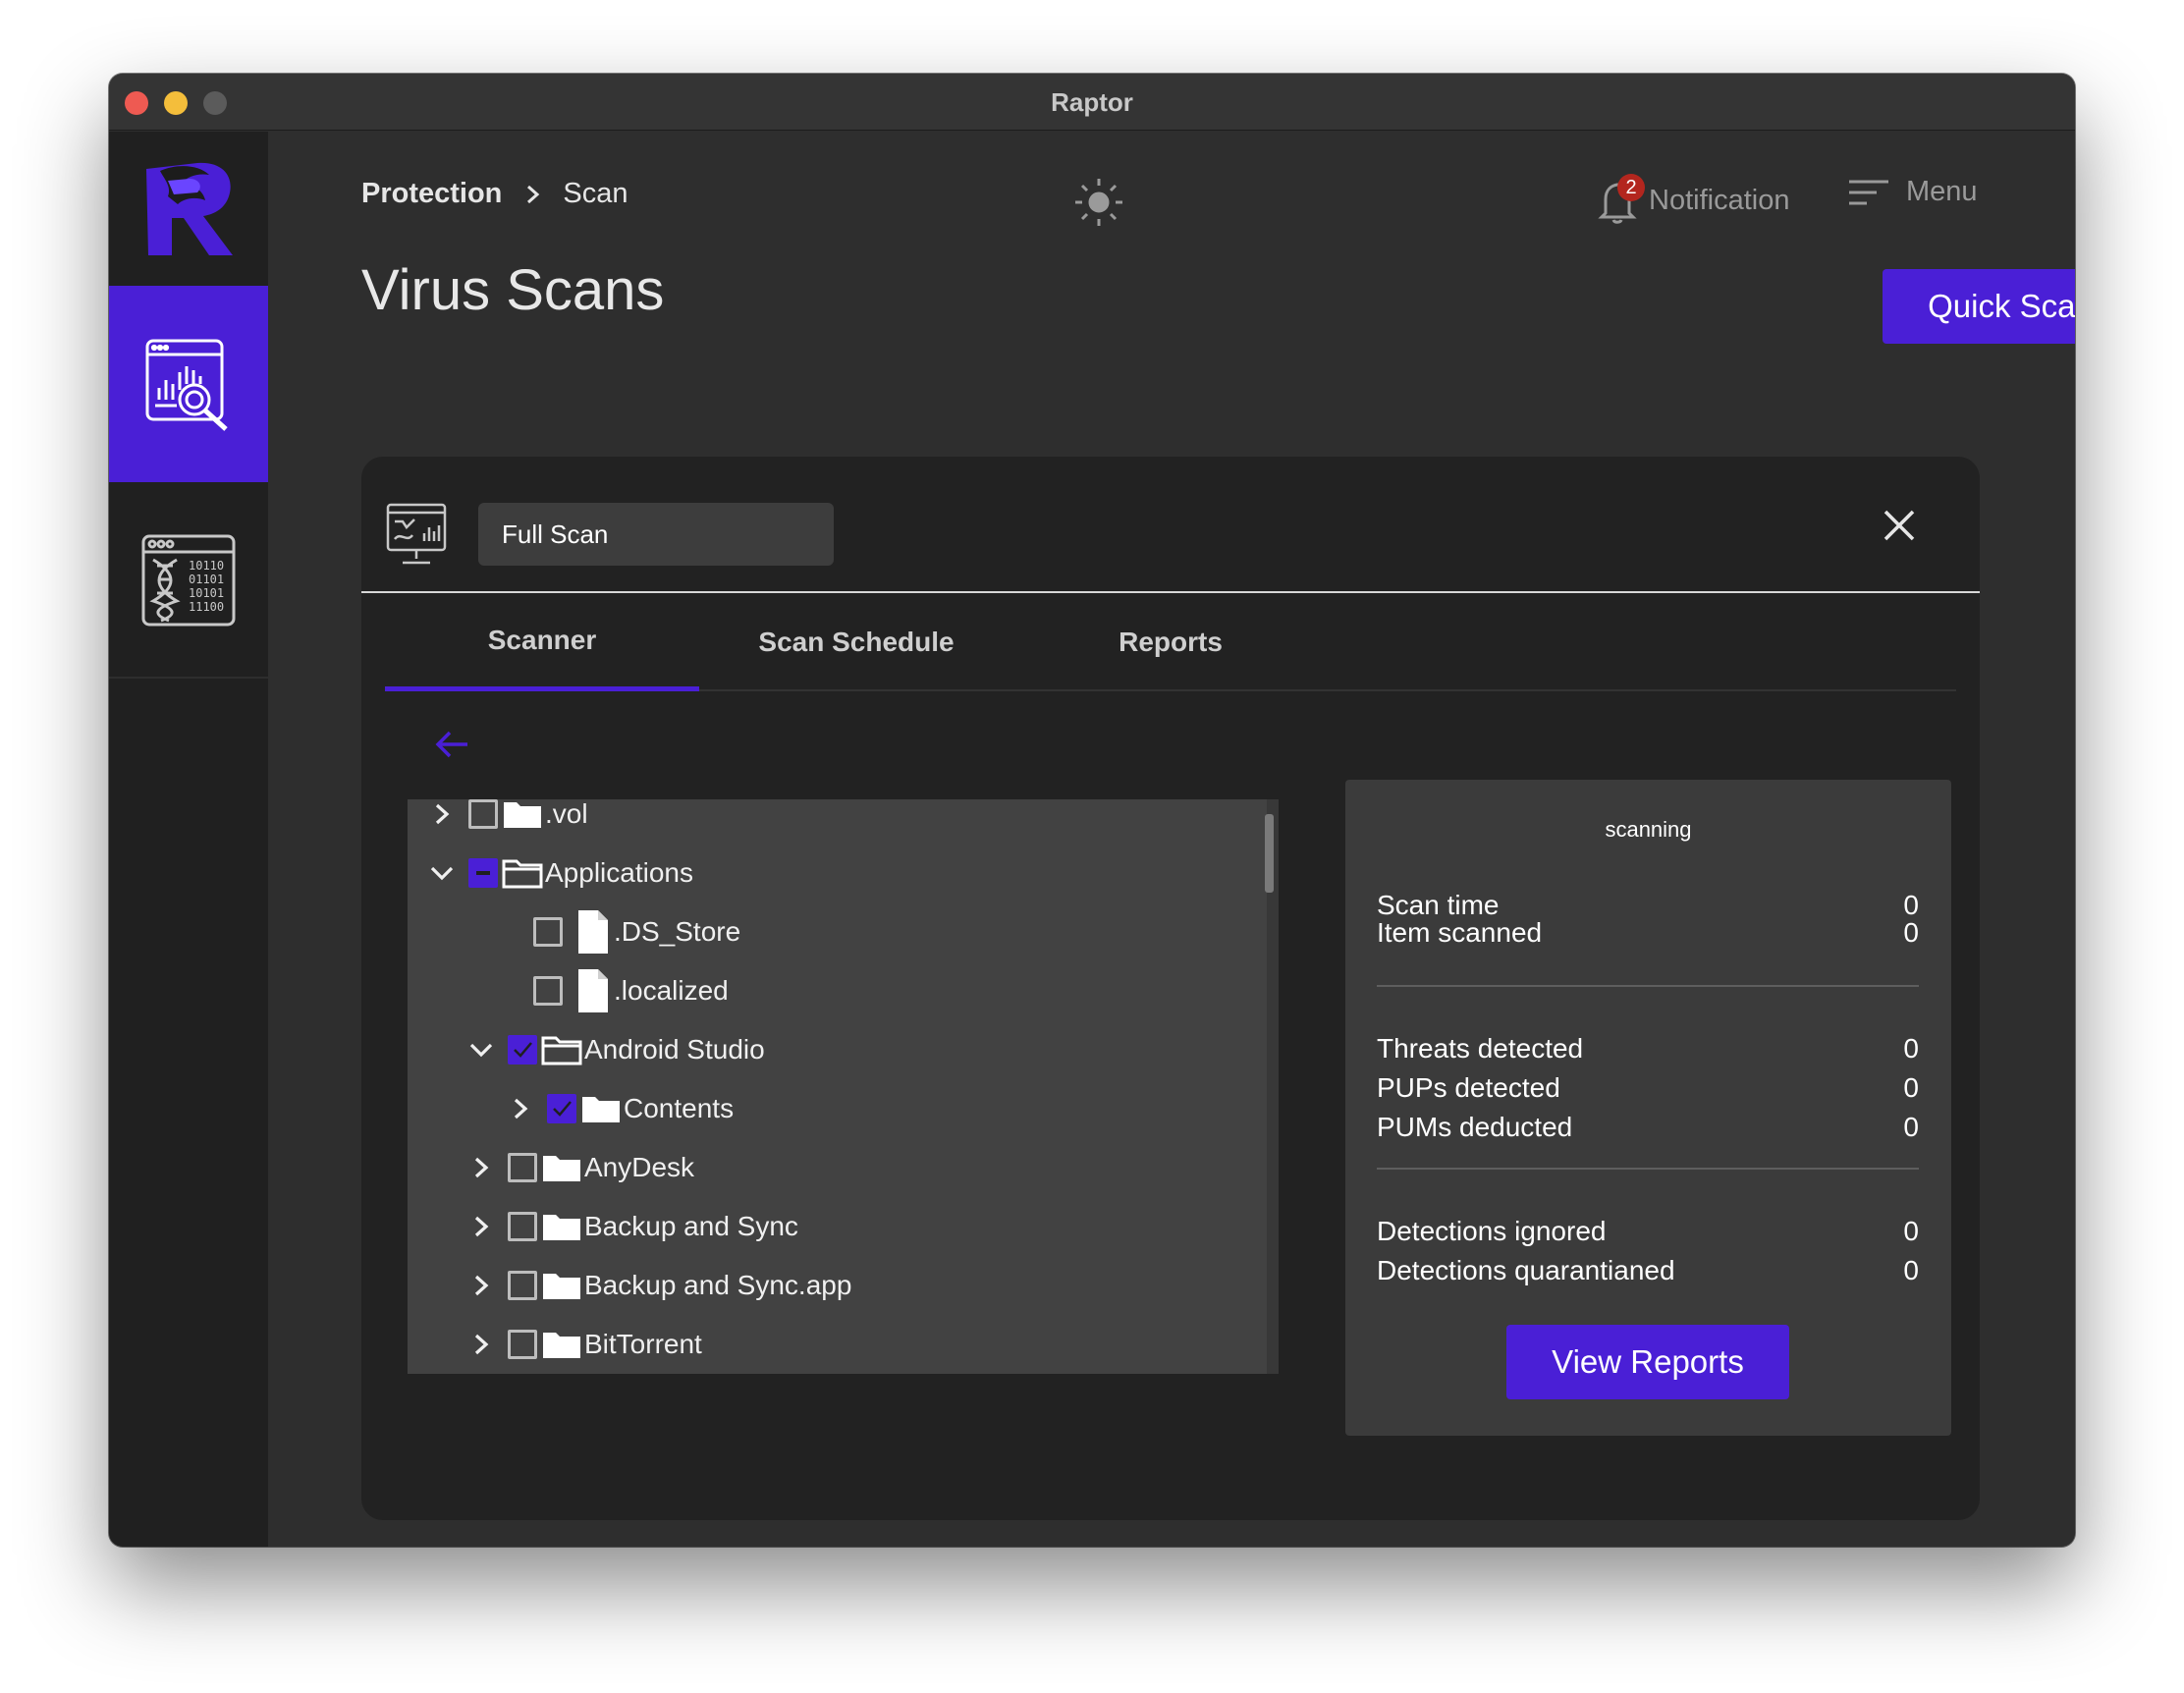 This screenshot has width=2184, height=1693. I want to click on scan-status: scanning, so click(1648, 829).